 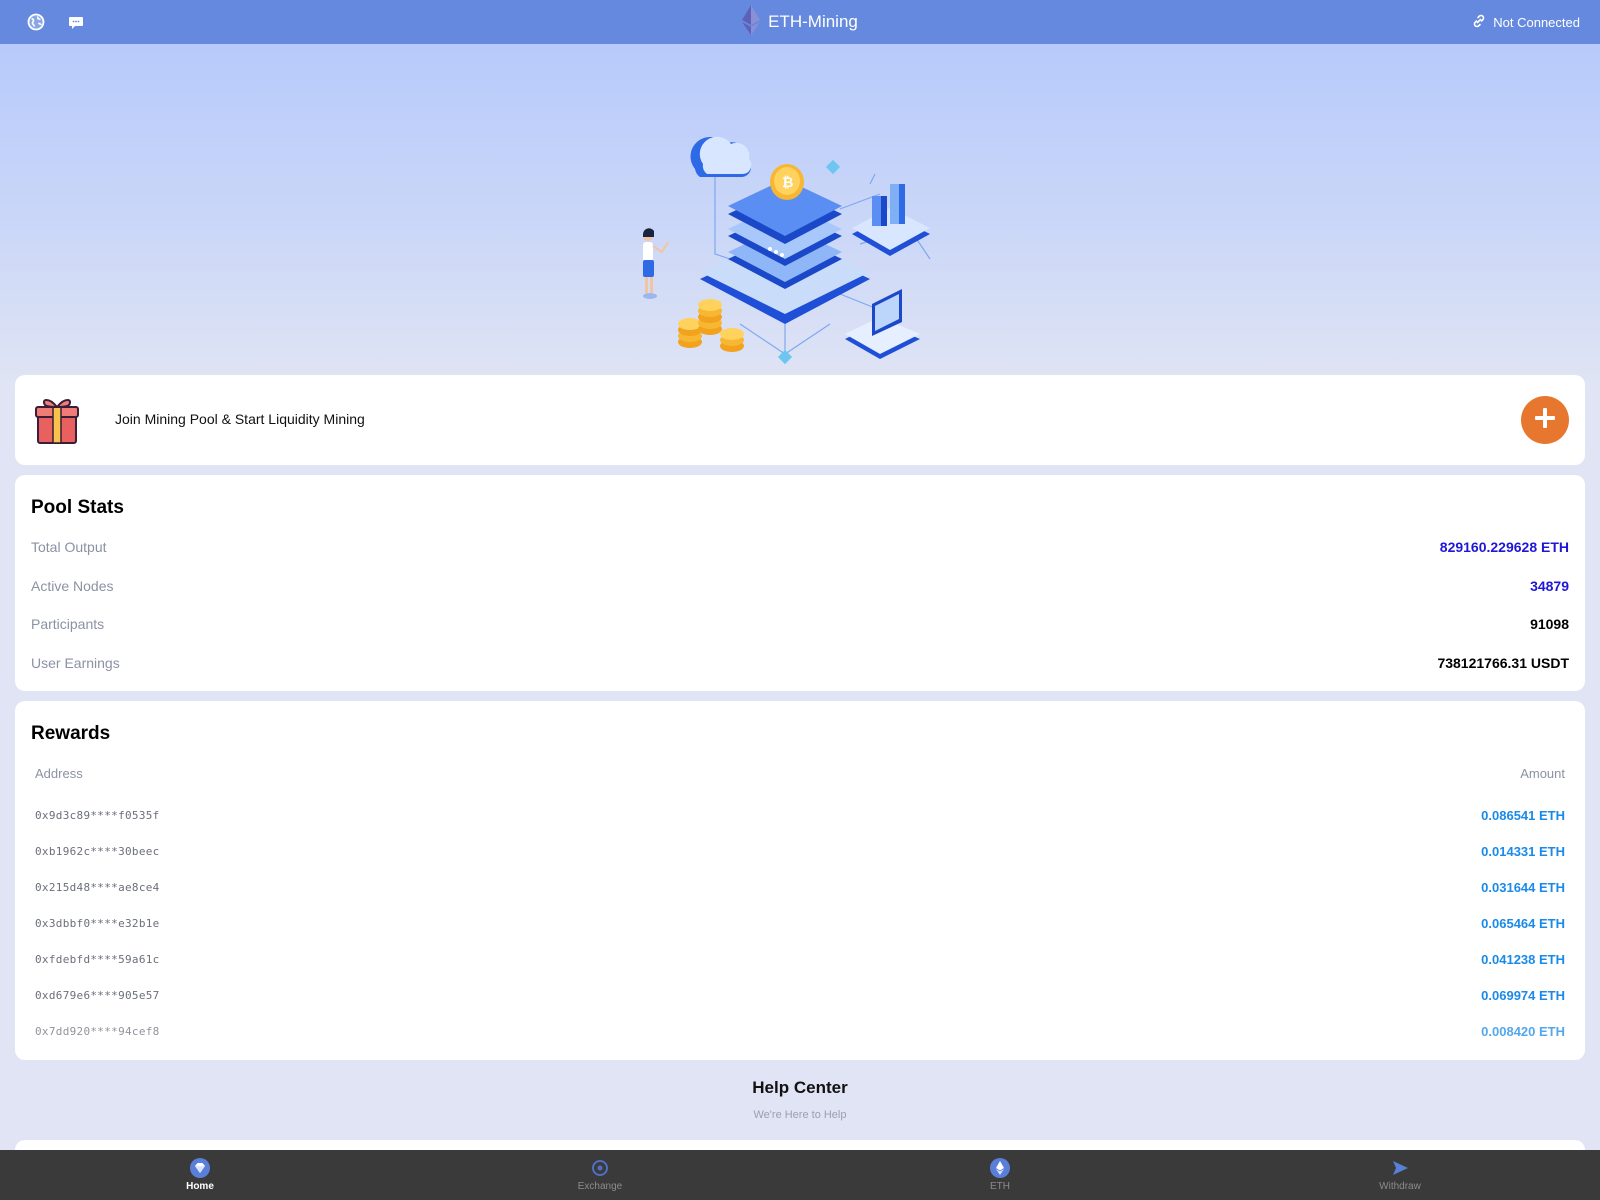 I want to click on reward-amount: 0.014331 ETH, so click(x=1523, y=851).